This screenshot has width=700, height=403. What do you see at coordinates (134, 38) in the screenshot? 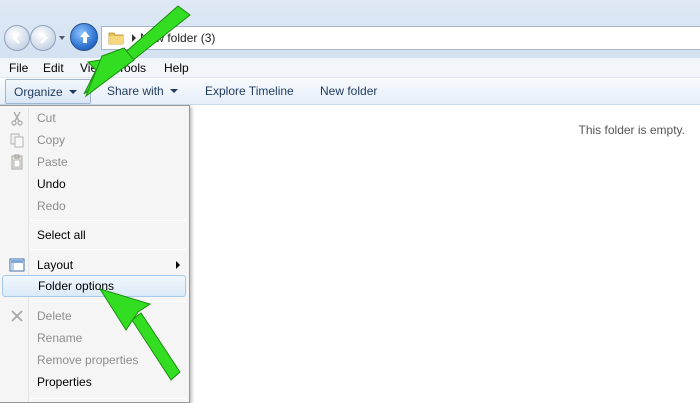
I see `breadcrumb-chevron-icon` at bounding box center [134, 38].